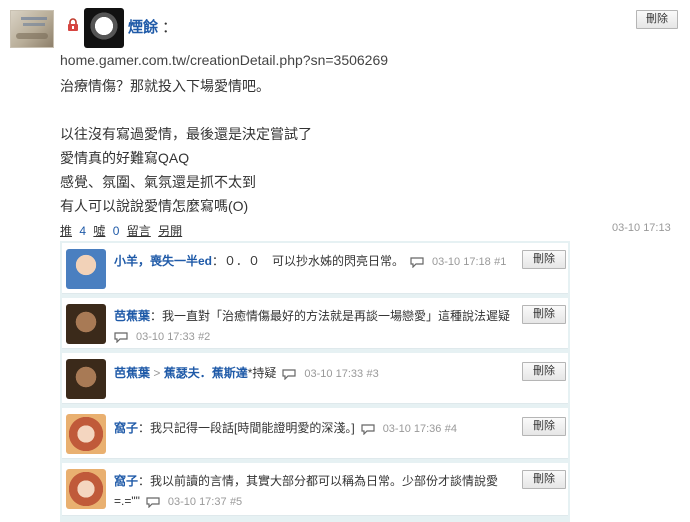  I want to click on commenter-name: 小羊，喪失一半ed, so click(163, 261).